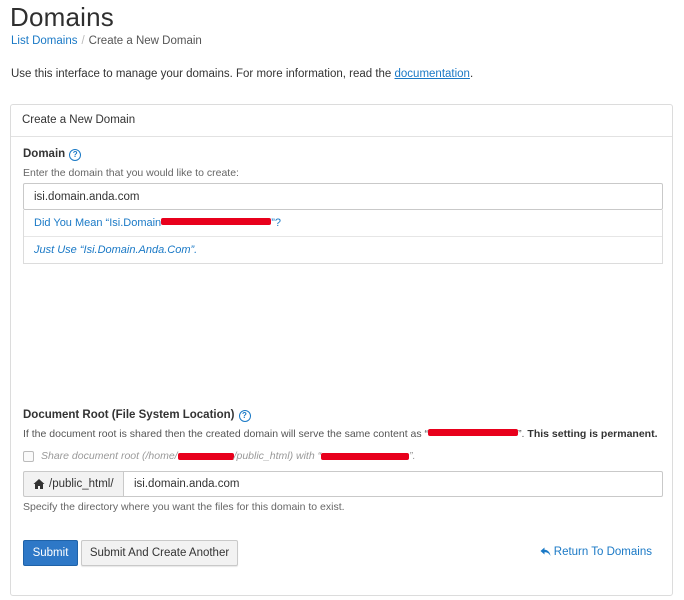 Image resolution: width=684 pixels, height=600 pixels. Describe the element at coordinates (343, 223) in the screenshot. I see `suggestion-did-you-mean: Did You Mean “Isi.Domain”?` at that location.